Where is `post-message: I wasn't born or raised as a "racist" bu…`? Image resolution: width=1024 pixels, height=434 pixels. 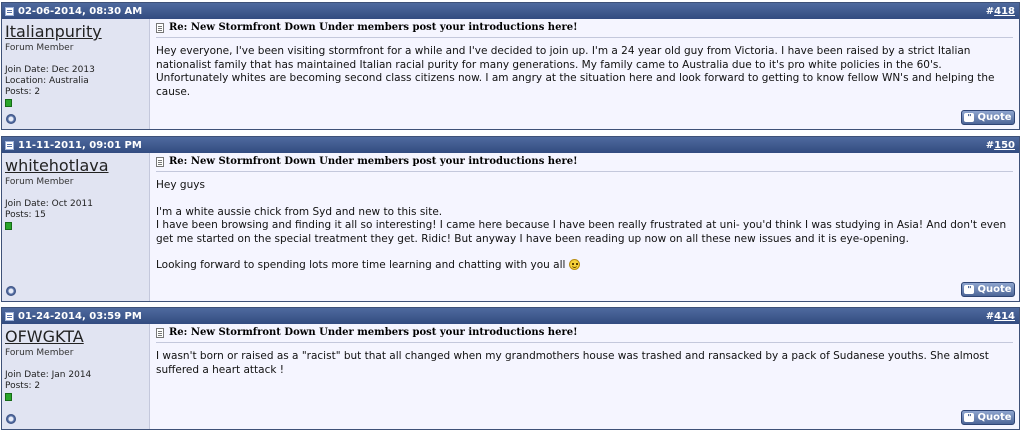 post-message: I wasn't born or raised as a "racist" bu… is located at coordinates (574, 363).